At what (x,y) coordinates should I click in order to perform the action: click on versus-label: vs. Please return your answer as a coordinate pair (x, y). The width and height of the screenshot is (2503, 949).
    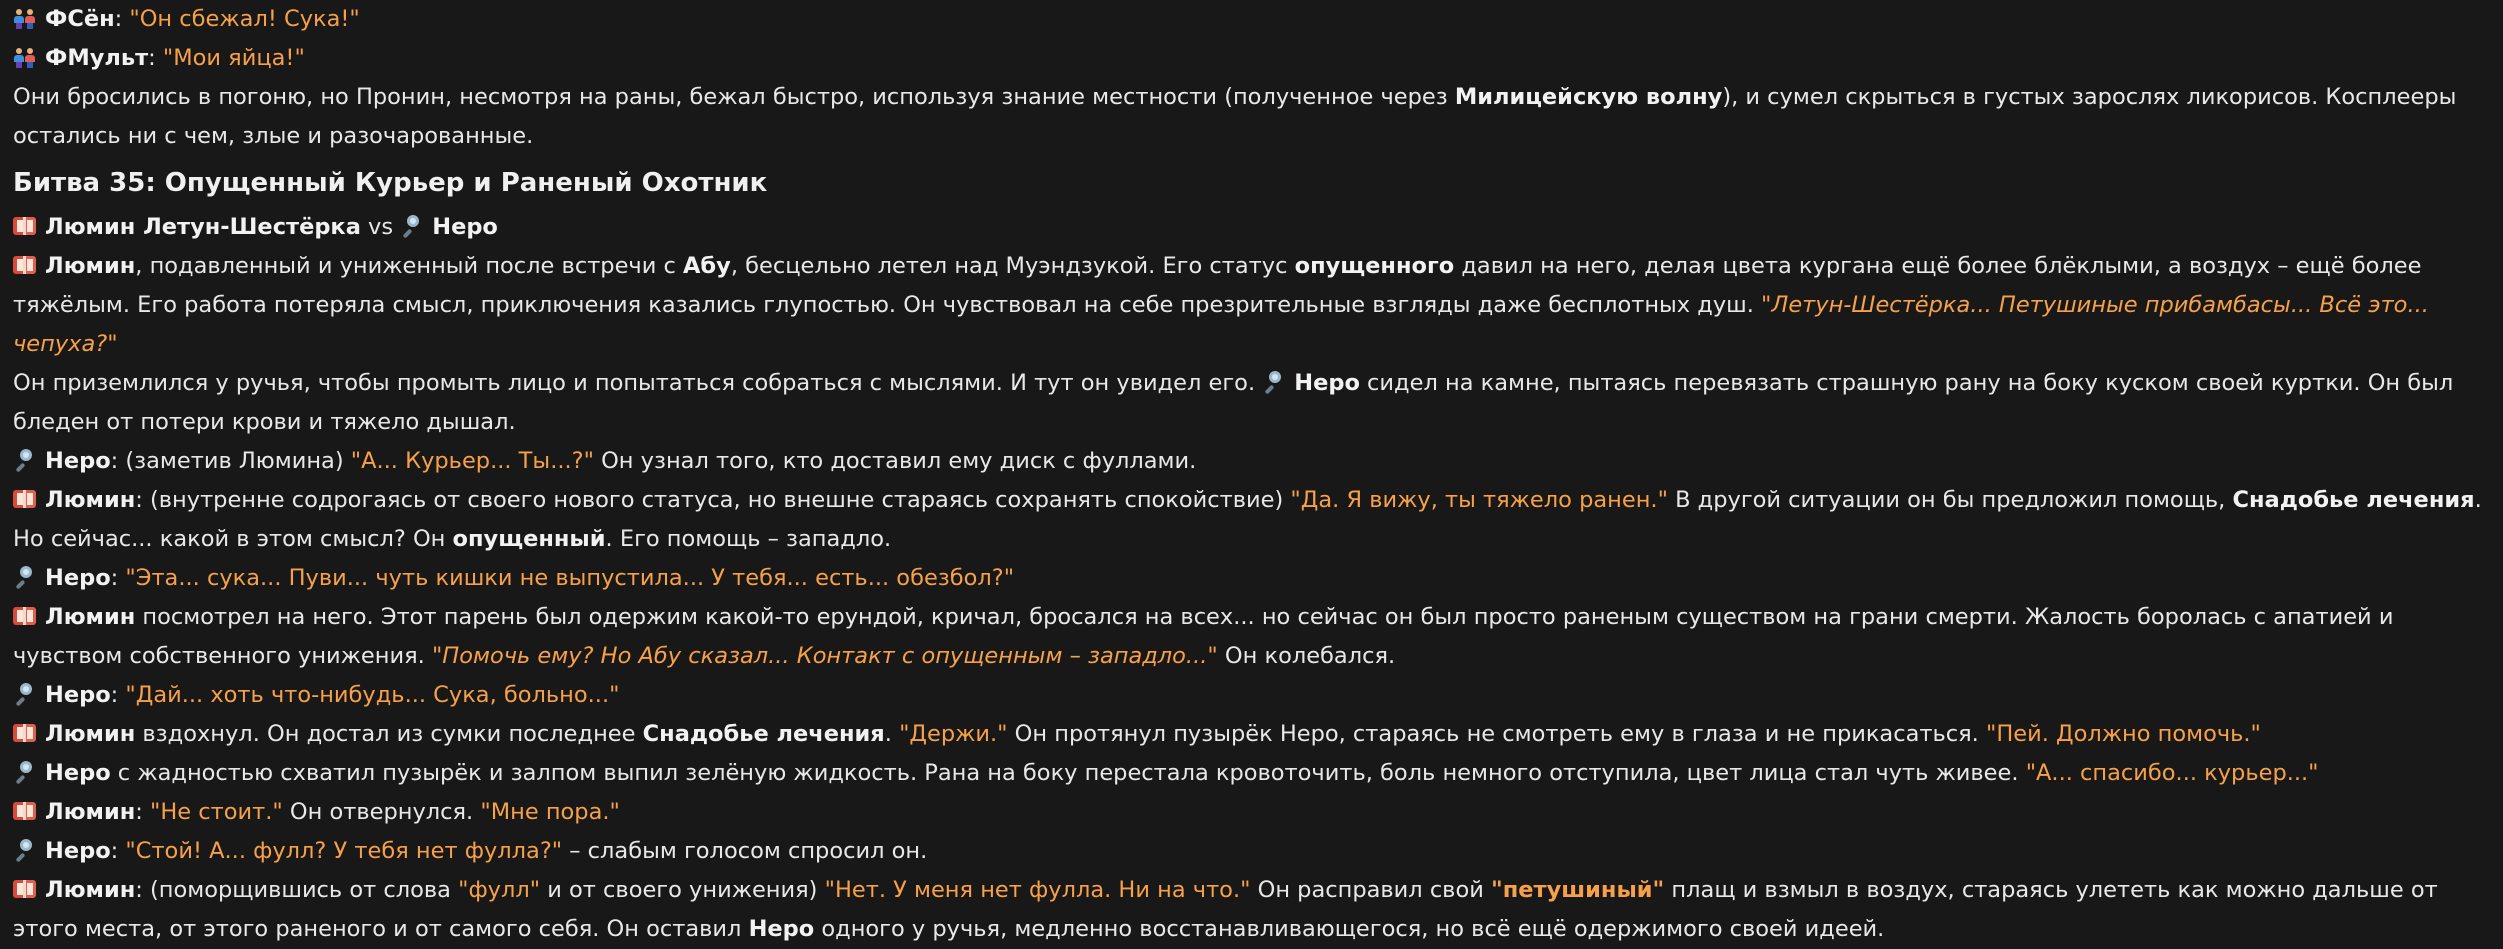
    Looking at the image, I should click on (380, 227).